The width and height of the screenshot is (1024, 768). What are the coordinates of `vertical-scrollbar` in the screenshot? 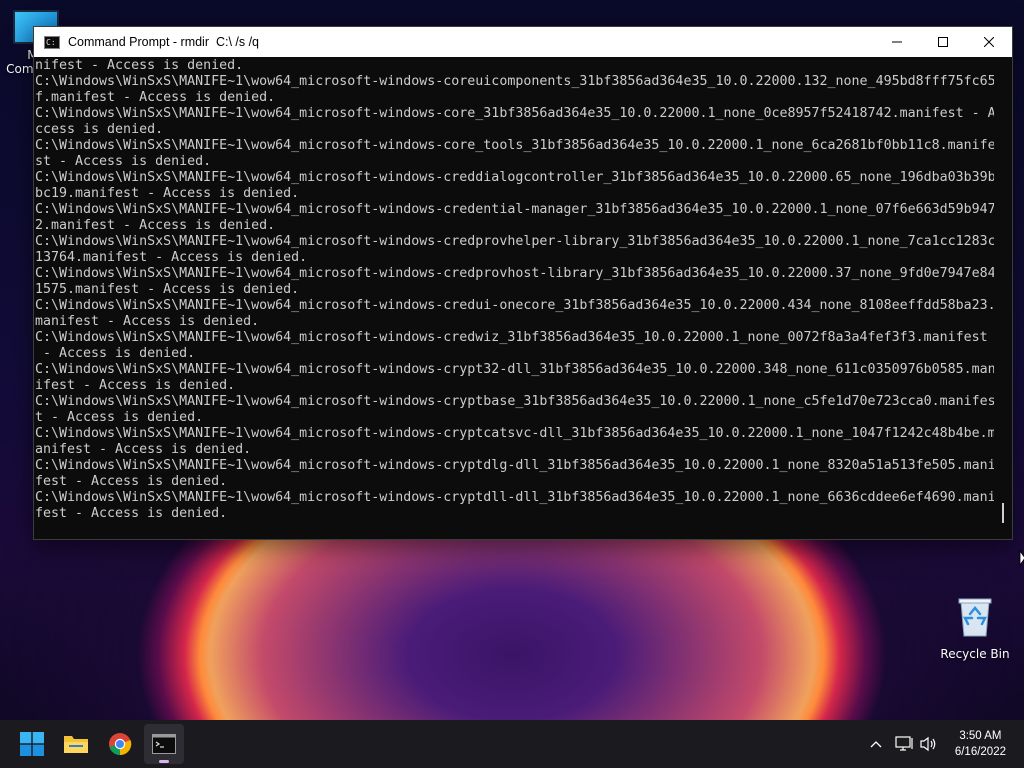 It's located at (1003, 298).